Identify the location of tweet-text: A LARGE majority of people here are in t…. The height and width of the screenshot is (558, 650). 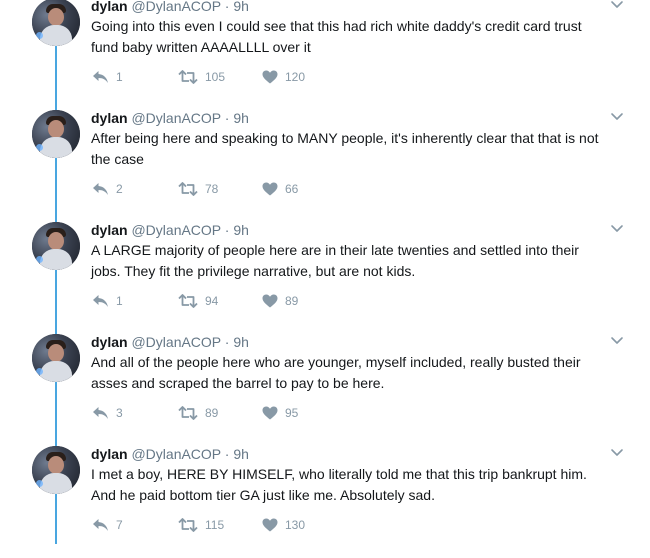
(335, 260).